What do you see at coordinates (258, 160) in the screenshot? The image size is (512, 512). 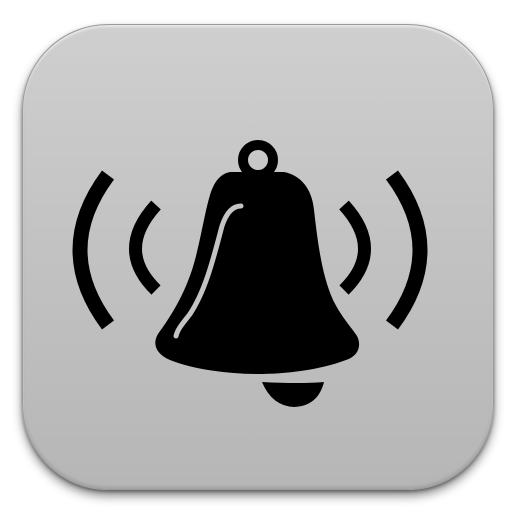 I see `bell-ring` at bounding box center [258, 160].